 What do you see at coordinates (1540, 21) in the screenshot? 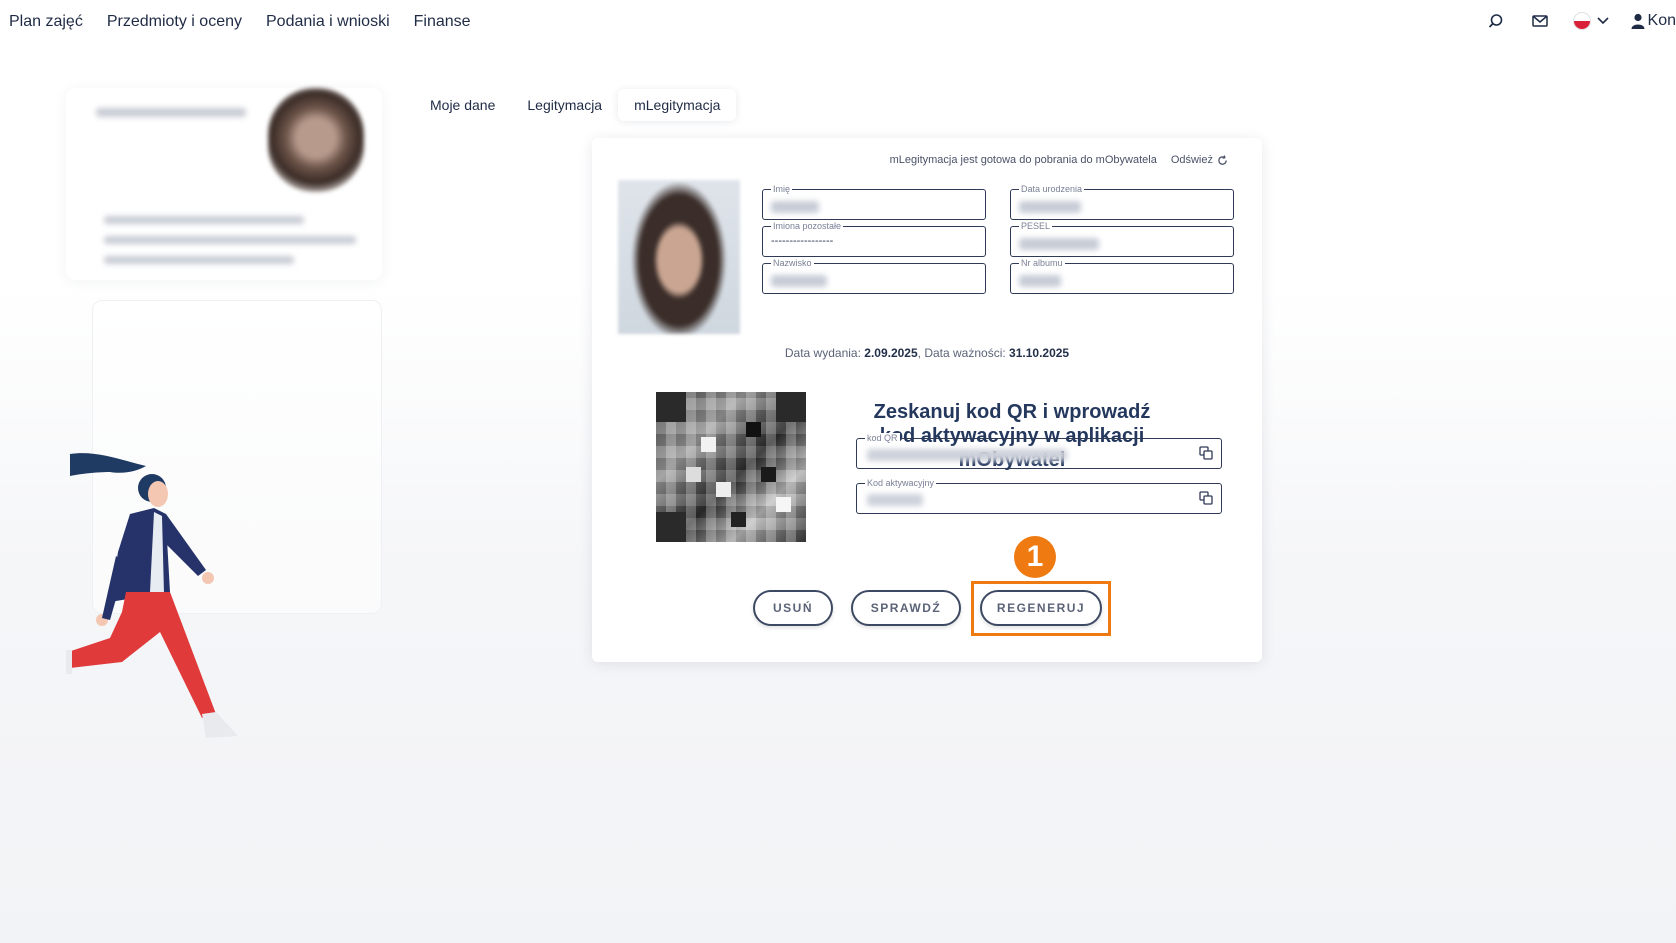
I see `mail-icon` at bounding box center [1540, 21].